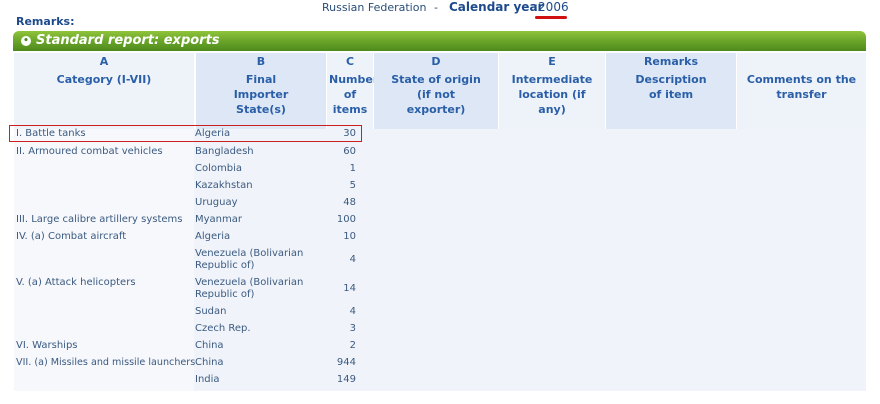 The height and width of the screenshot is (404, 880). I want to click on highlight-annotation, so click(185, 133).